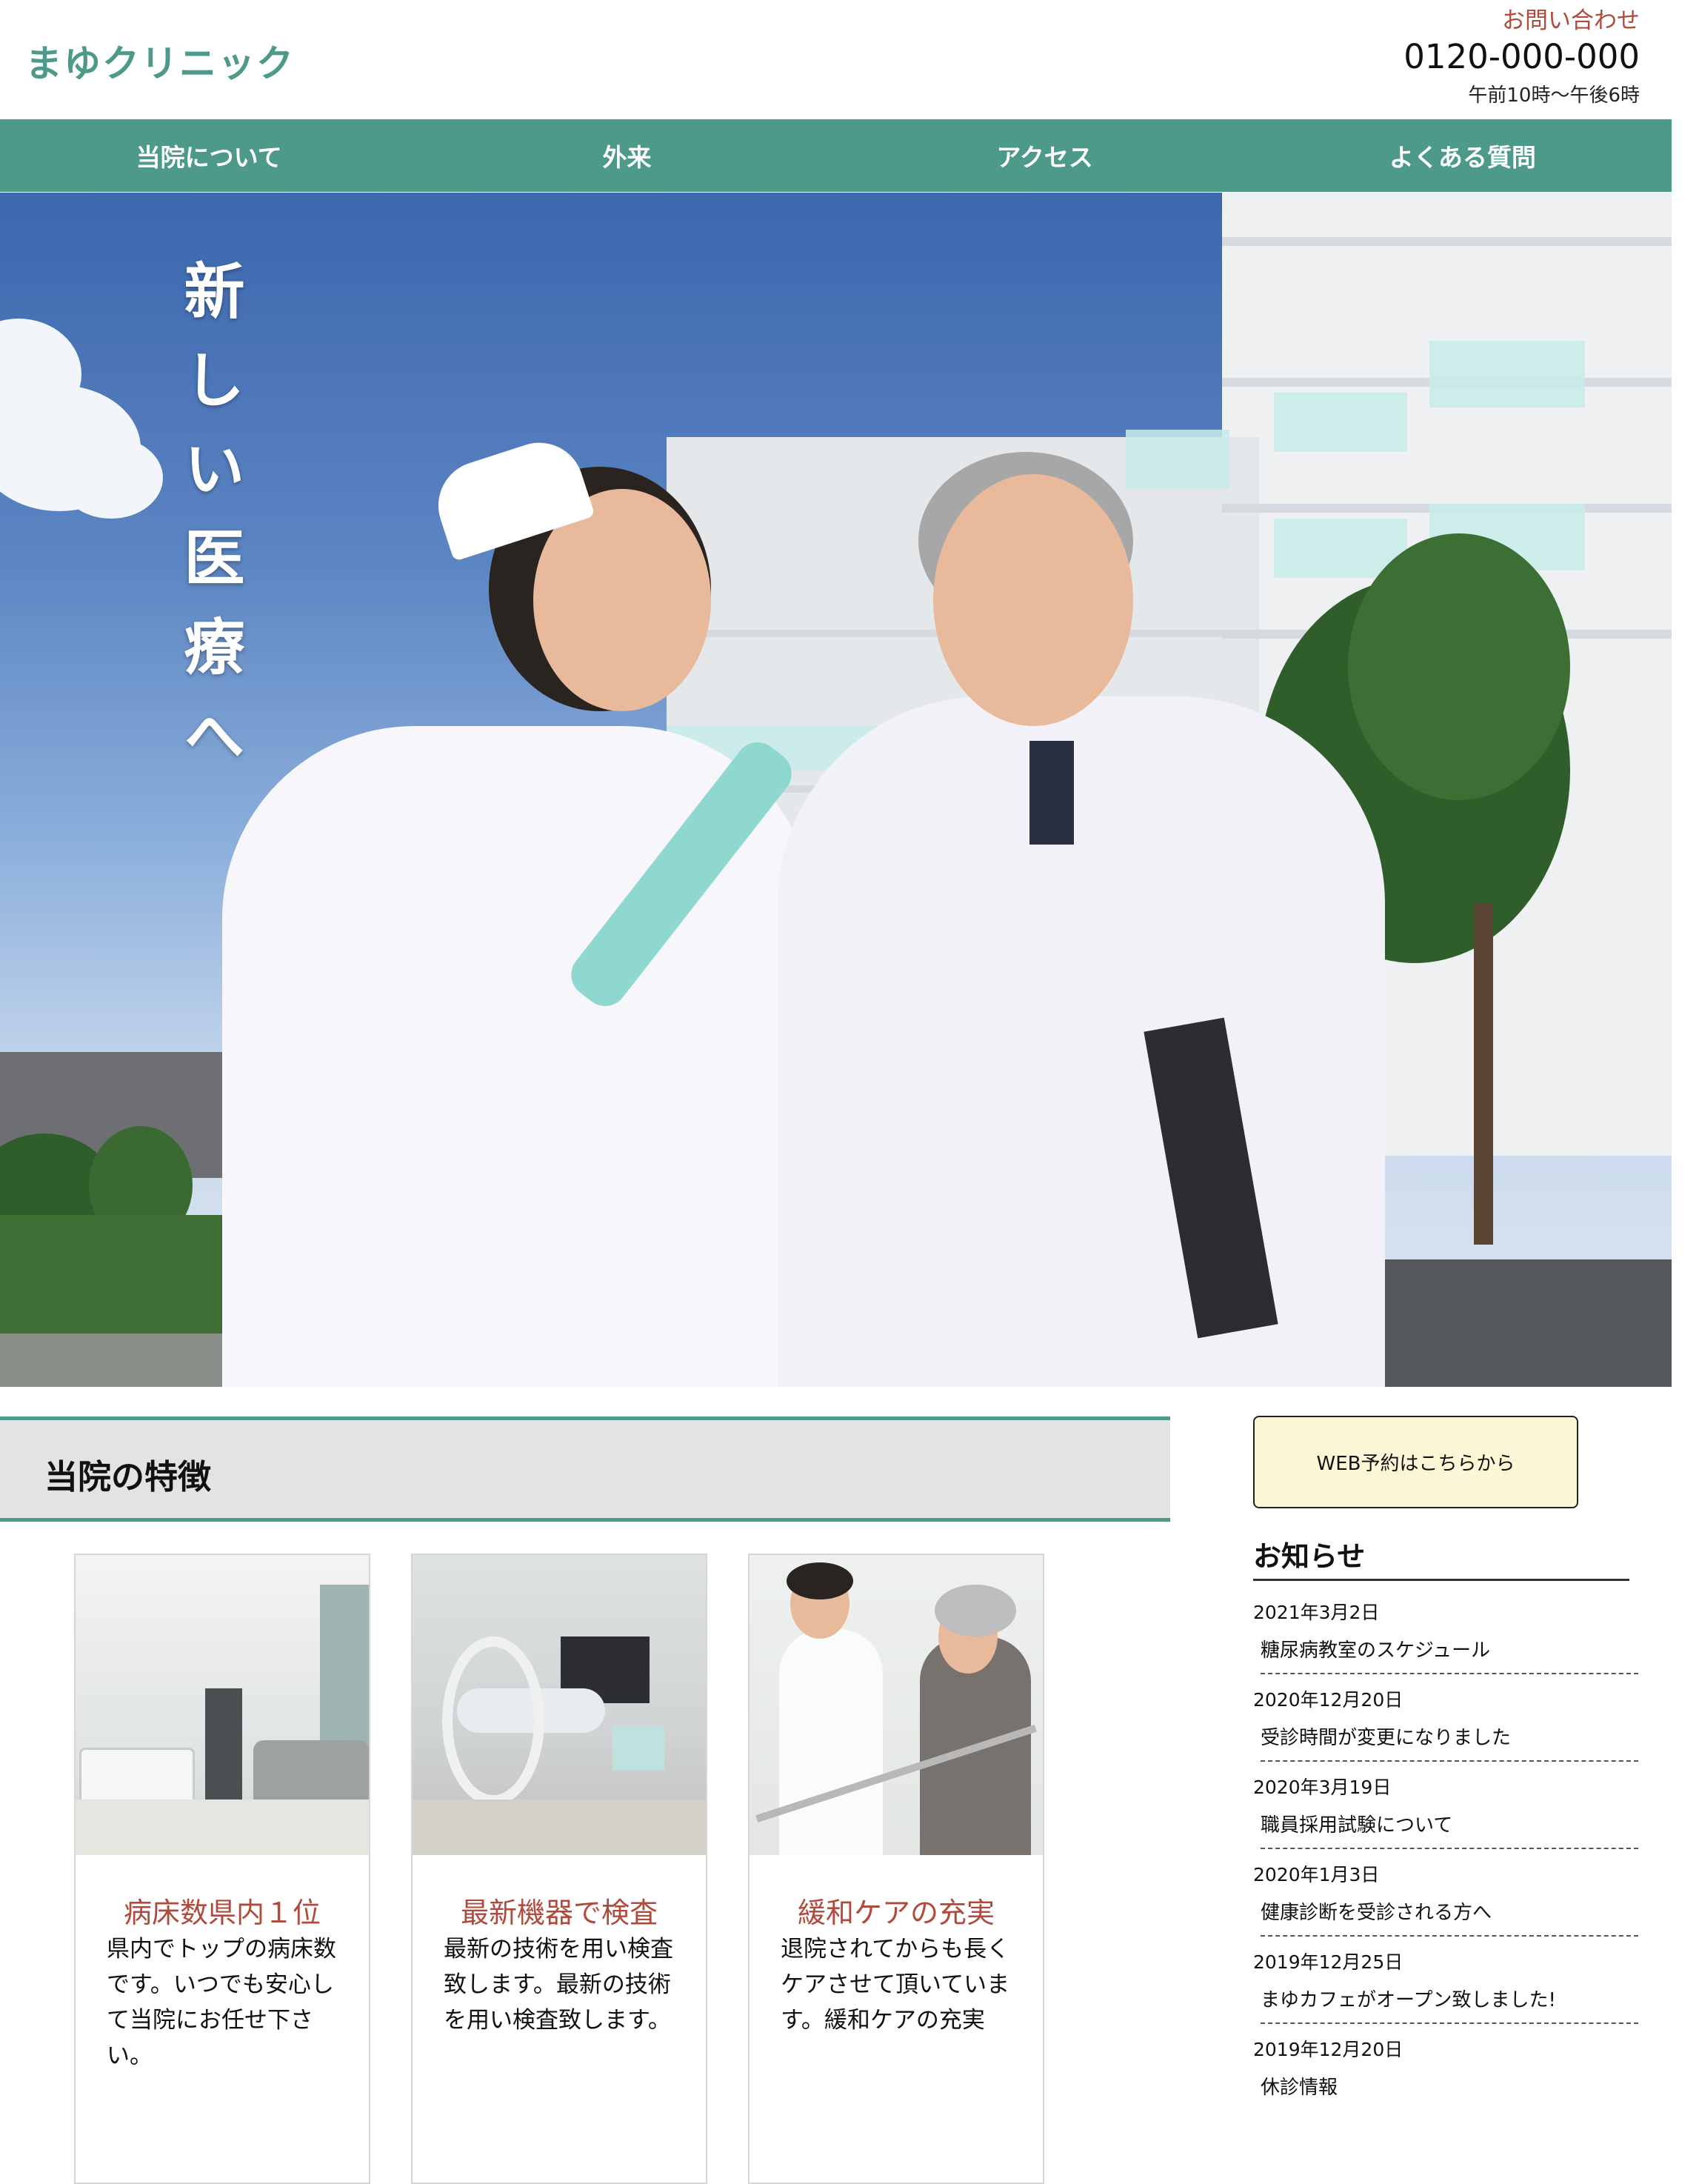 The image size is (1699, 2184). Describe the element at coordinates (209, 155) in the screenshot. I see `nav-item-about: 当院について` at that location.